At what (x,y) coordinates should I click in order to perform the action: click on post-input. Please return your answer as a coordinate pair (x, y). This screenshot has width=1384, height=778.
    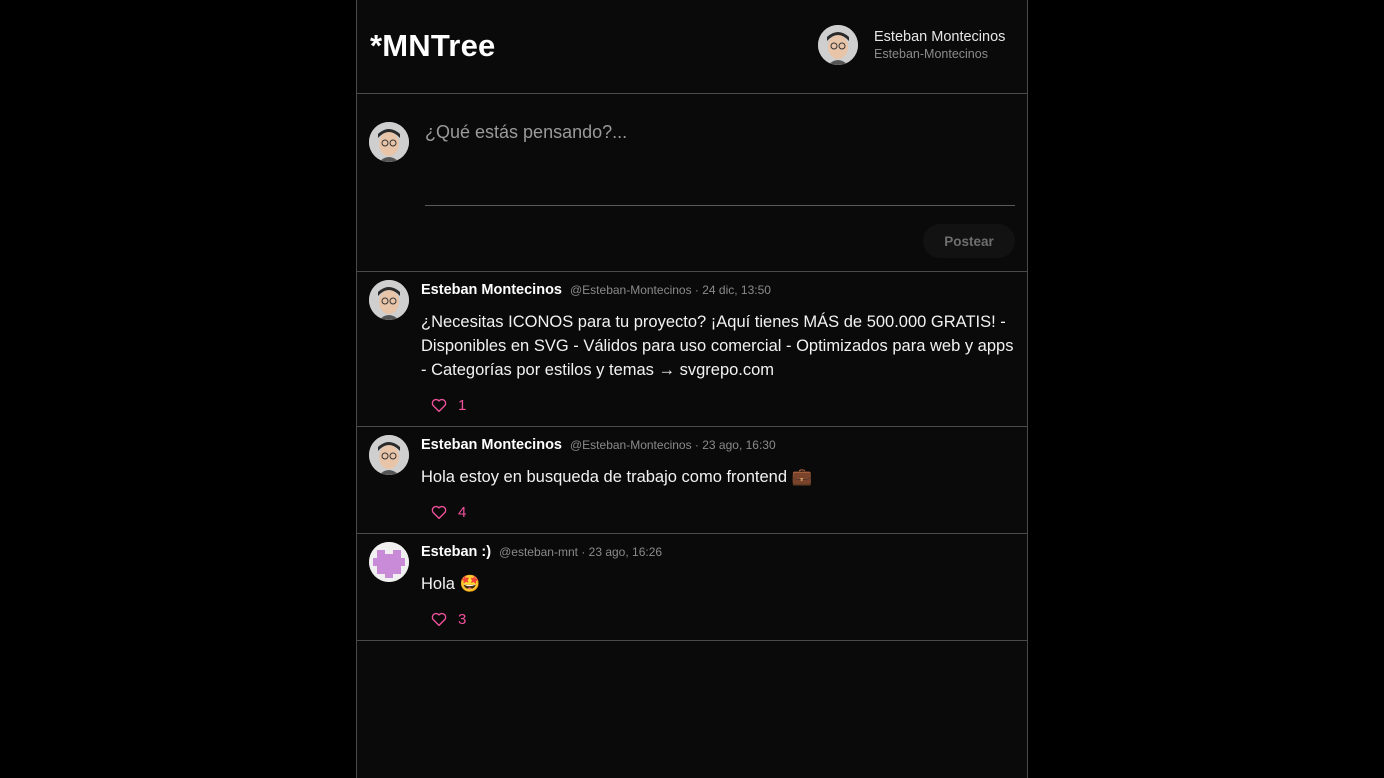
    Looking at the image, I should click on (720, 164).